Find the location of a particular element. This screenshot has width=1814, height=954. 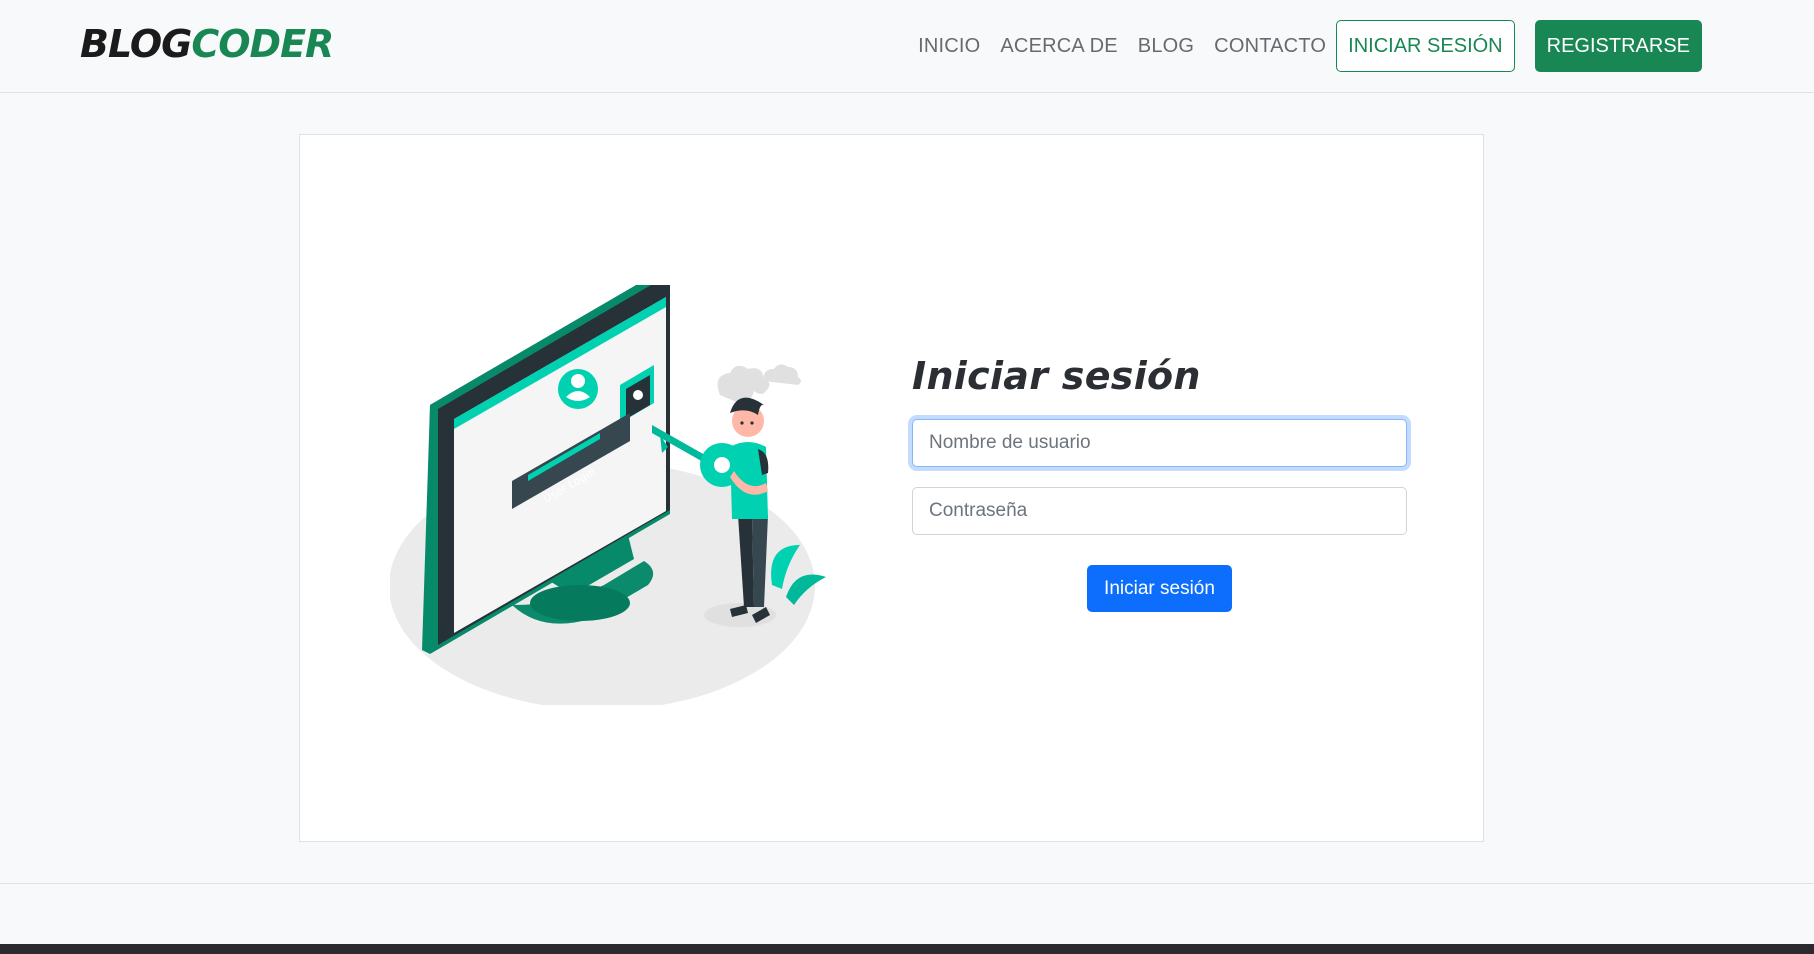

brand-part-coder: CODER is located at coordinates (262, 44).